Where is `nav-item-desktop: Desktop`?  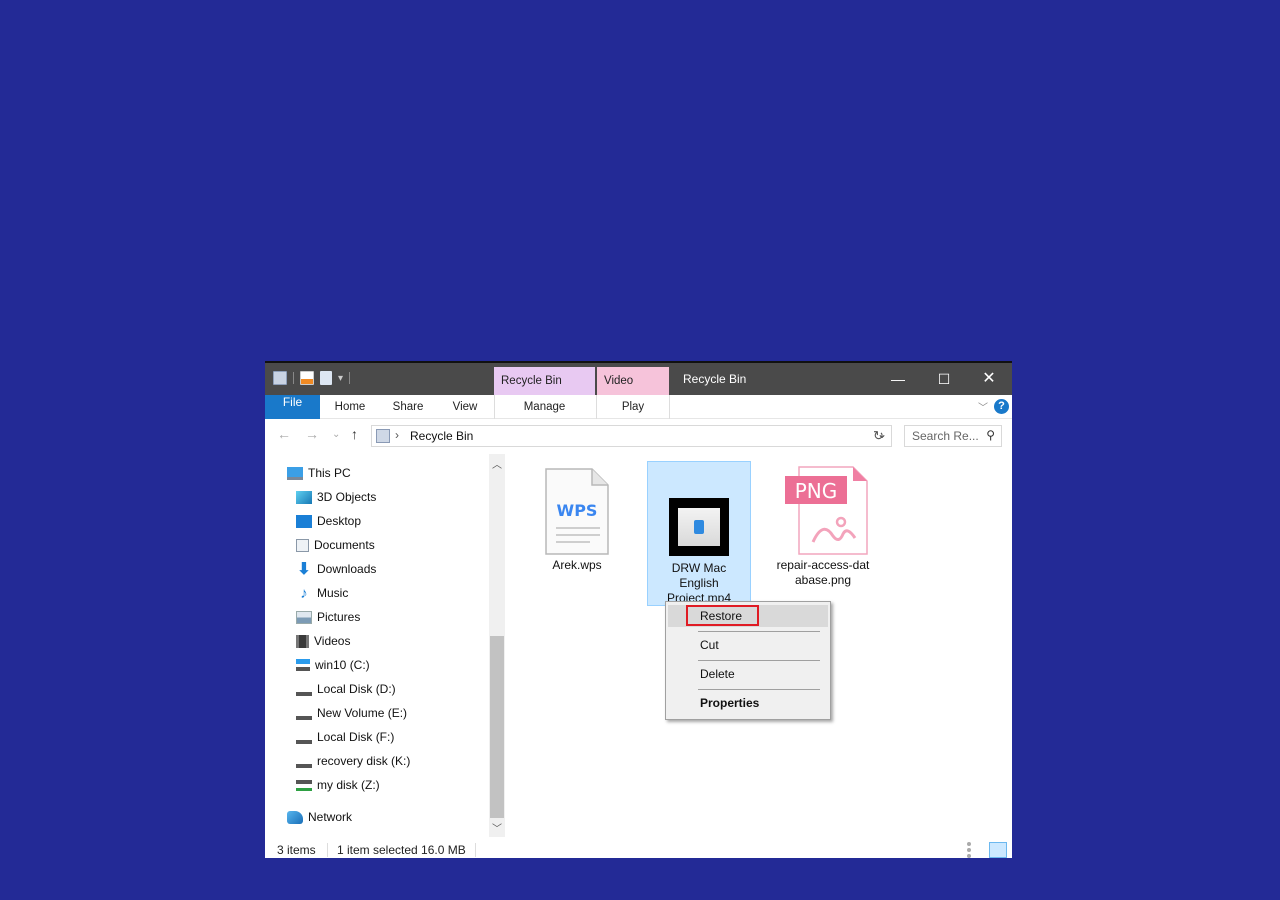 nav-item-desktop: Desktop is located at coordinates (328, 521).